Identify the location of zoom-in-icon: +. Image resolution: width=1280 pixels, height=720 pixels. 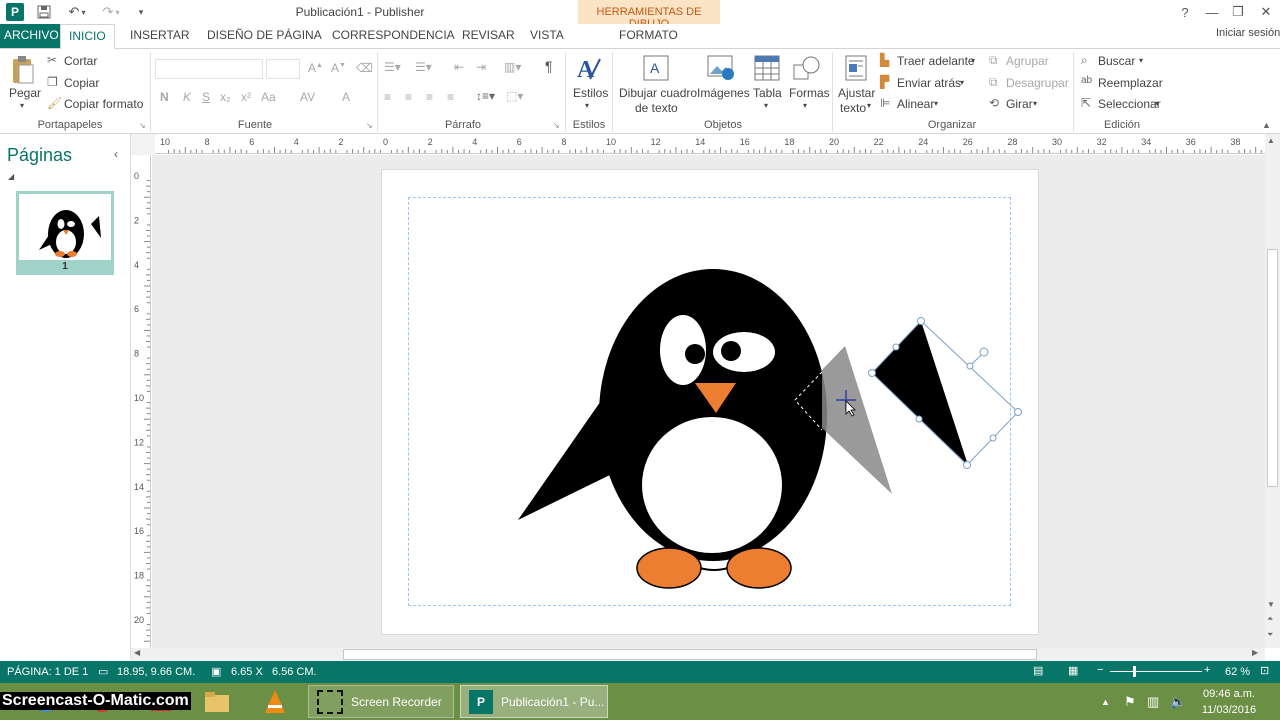
(1207, 670).